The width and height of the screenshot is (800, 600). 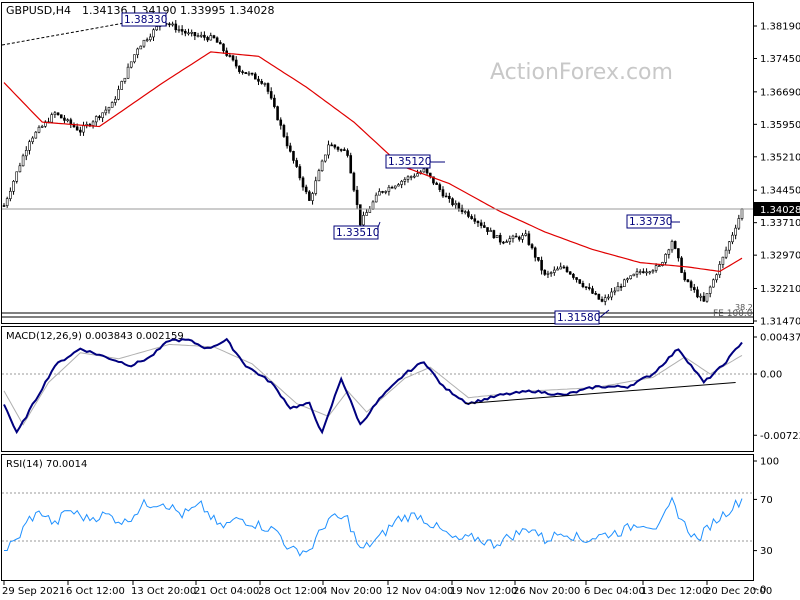 I want to click on x-tick-label: 19 Nov 12:00, so click(x=483, y=591).